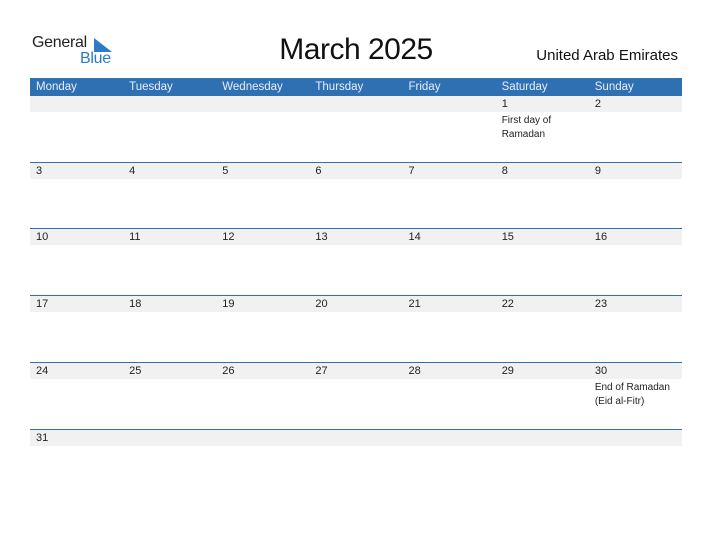 The height and width of the screenshot is (550, 712). I want to click on day-number: 1, so click(504, 104).